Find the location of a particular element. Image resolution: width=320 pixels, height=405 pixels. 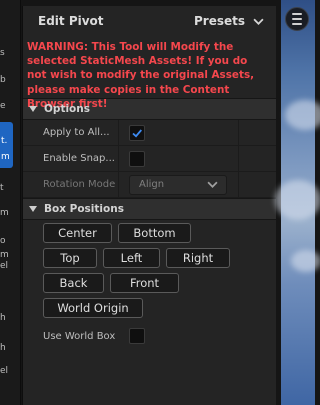

back-button: Back is located at coordinates (73, 283).